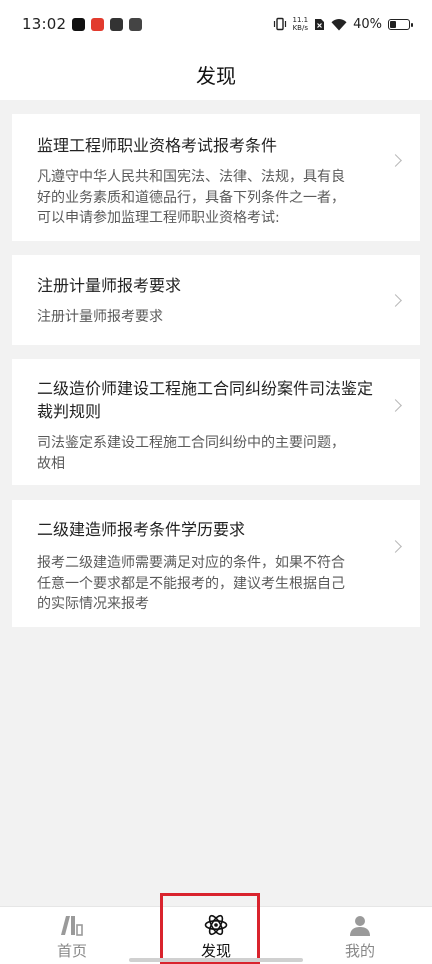  I want to click on net-speed: 11.1 KB/s, so click(301, 24).